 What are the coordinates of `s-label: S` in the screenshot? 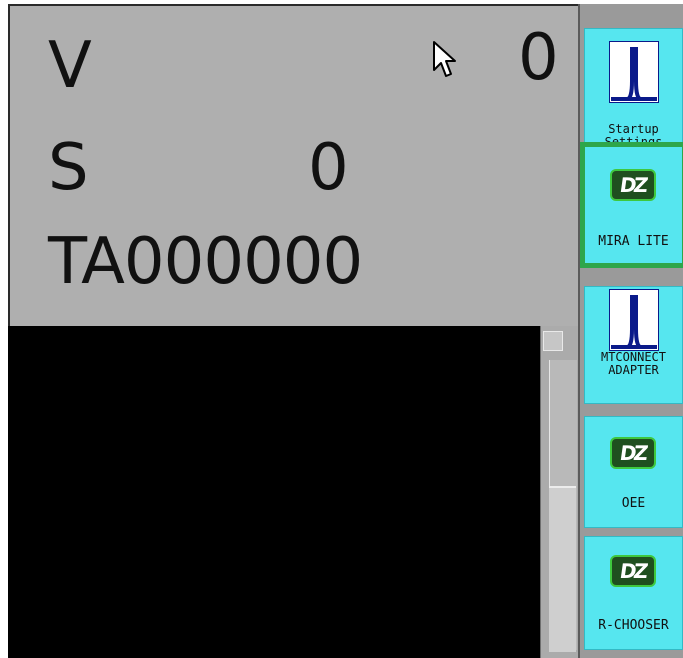 It's located at (68, 168).